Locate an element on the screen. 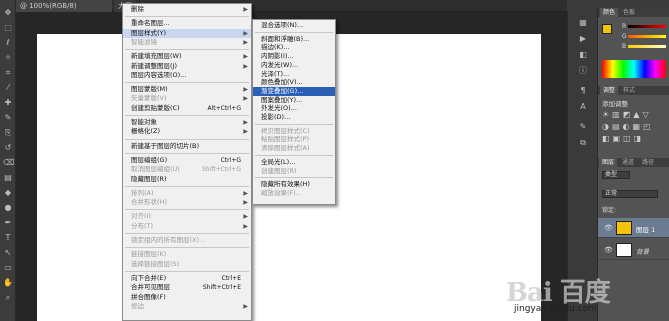  document-tab-active: @ 100%(RGB/8) is located at coordinates (64, 6).